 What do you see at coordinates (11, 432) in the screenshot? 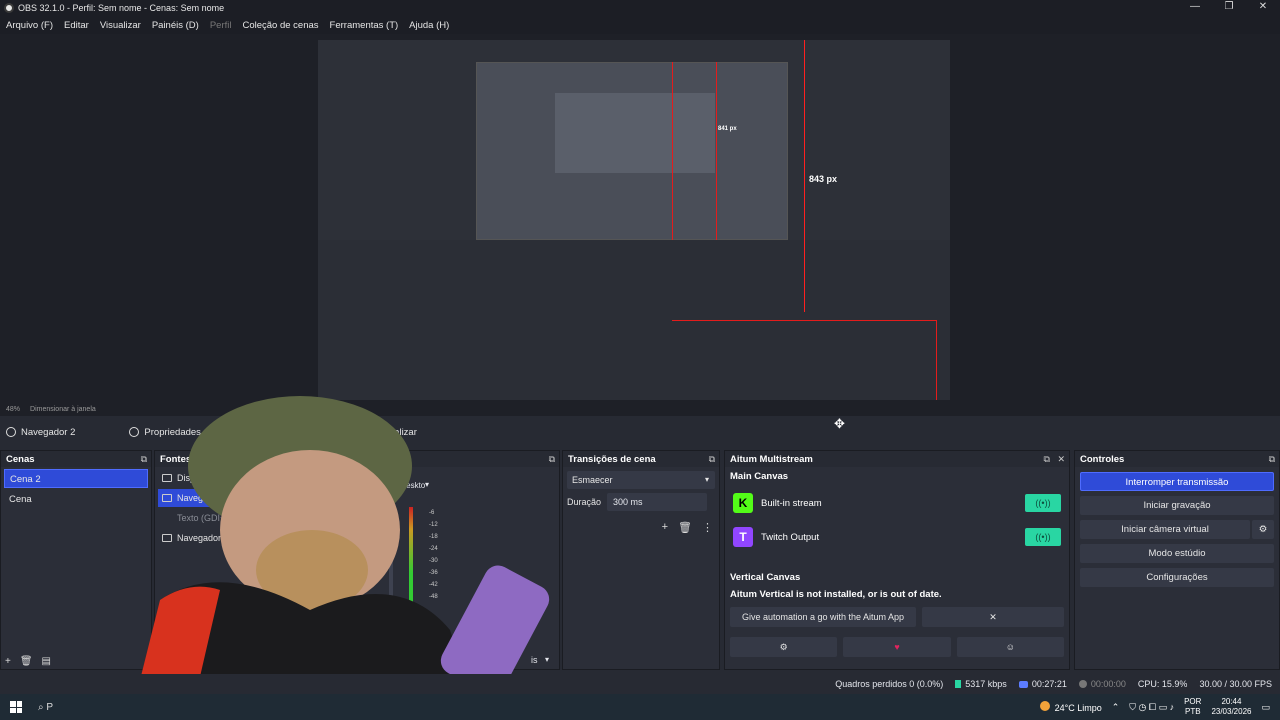
I see `browser-icon` at bounding box center [11, 432].